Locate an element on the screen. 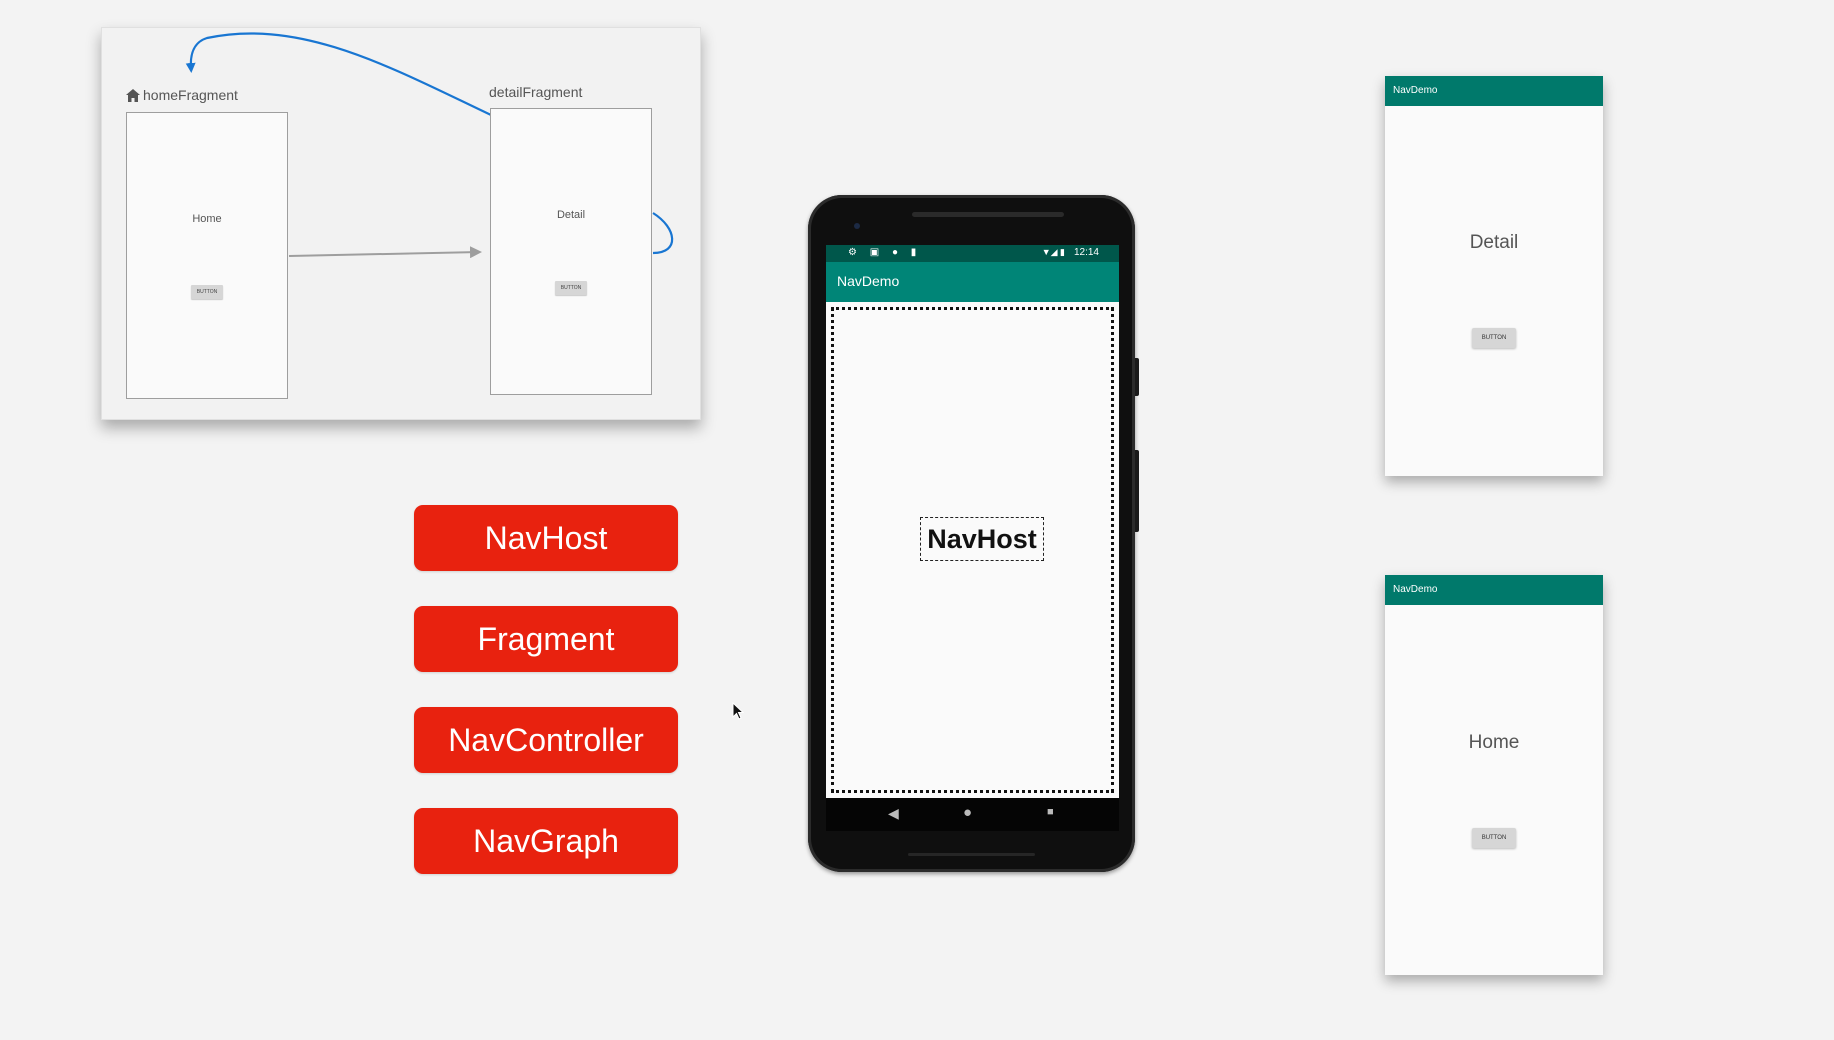 This screenshot has width=1834, height=1040. detail-fragment-name: detailFragment is located at coordinates (536, 92).